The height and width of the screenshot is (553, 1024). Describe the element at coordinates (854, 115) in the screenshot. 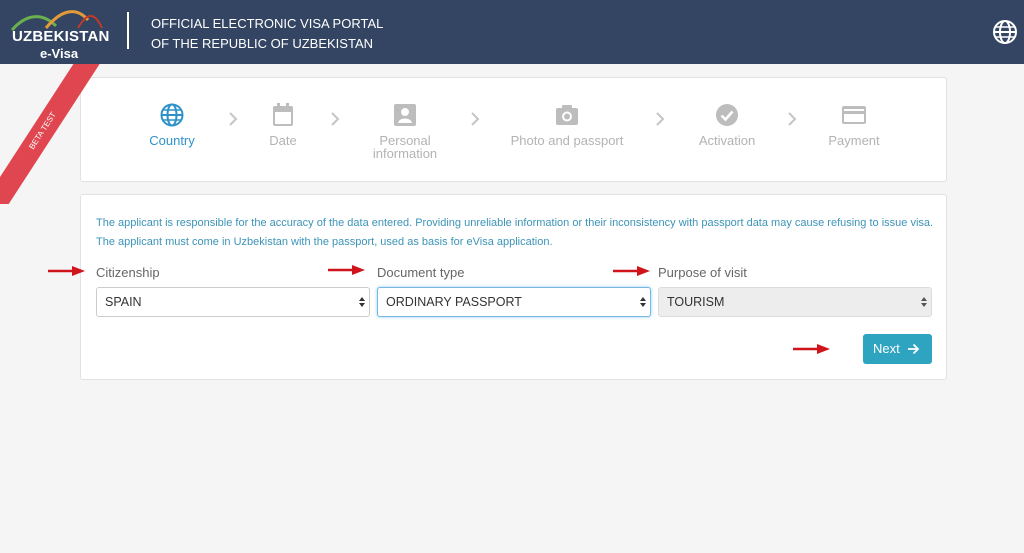

I see `credit-card-icon` at that location.